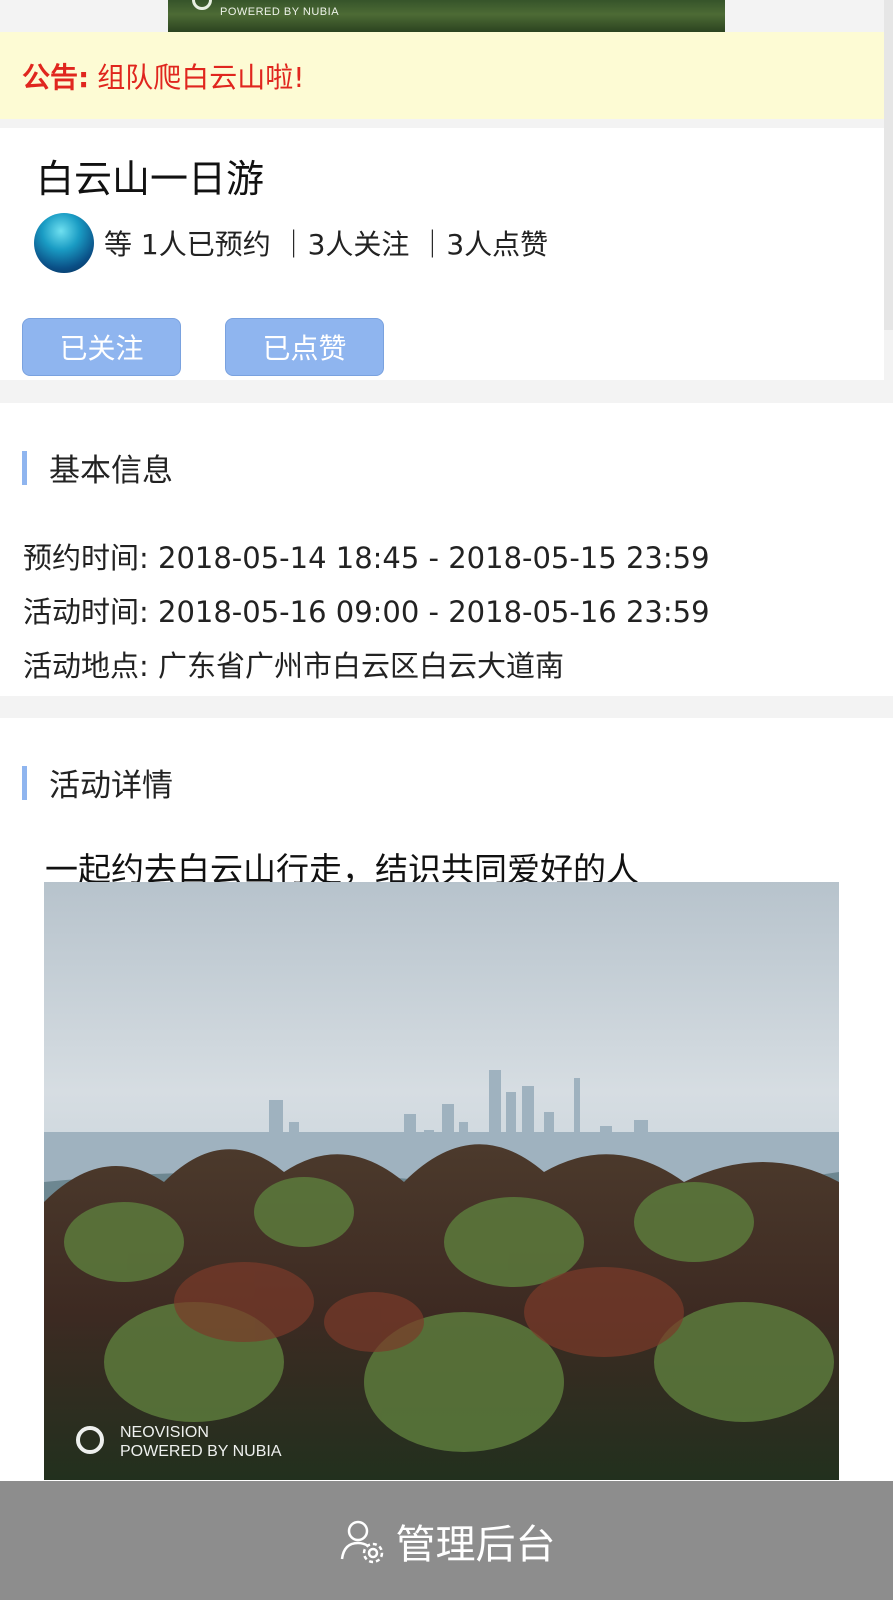  I want to click on basic-info-header: 基本信息, so click(97, 467).